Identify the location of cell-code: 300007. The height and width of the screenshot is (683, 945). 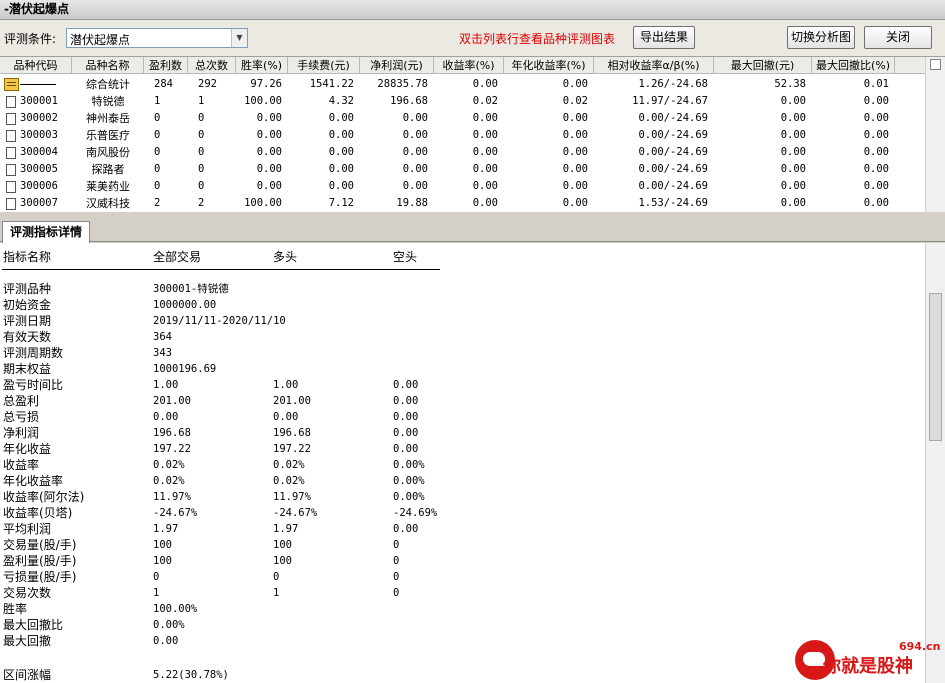
(39, 203).